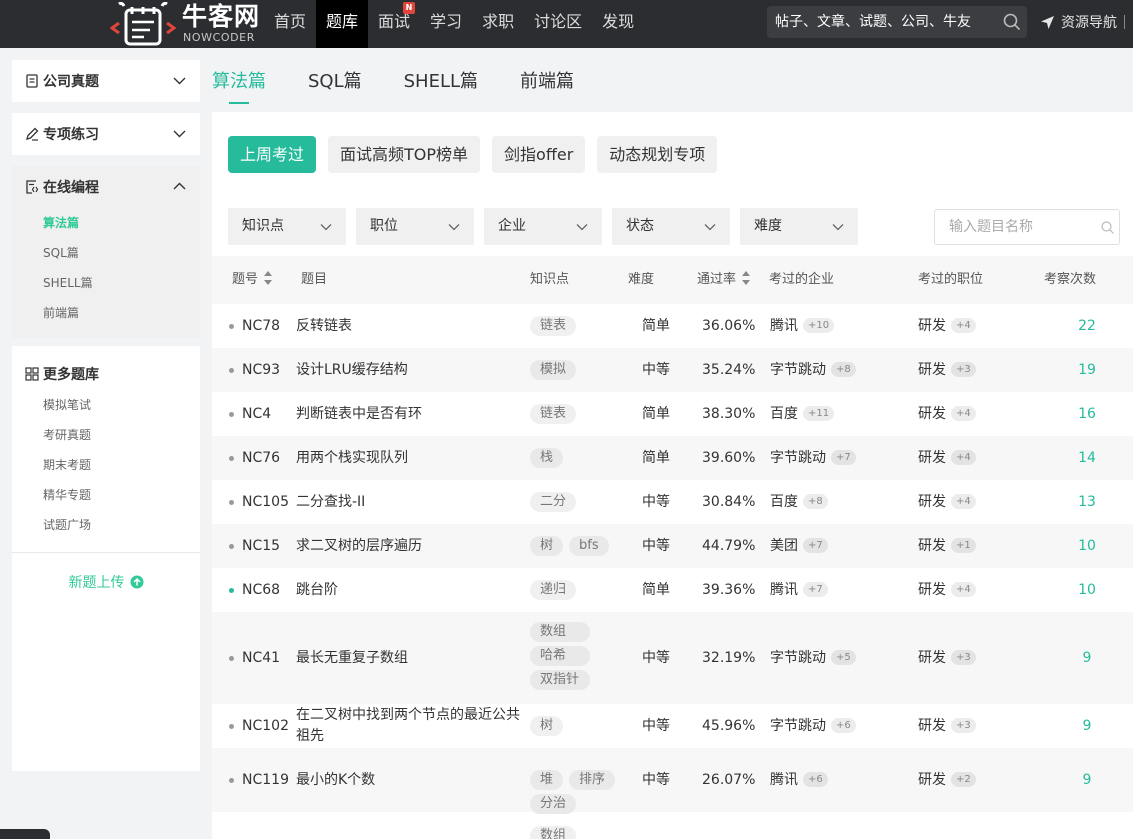 This screenshot has width=1133, height=839. What do you see at coordinates (106, 283) in the screenshot?
I see `sidebar-item-shell: SHELL篇` at bounding box center [106, 283].